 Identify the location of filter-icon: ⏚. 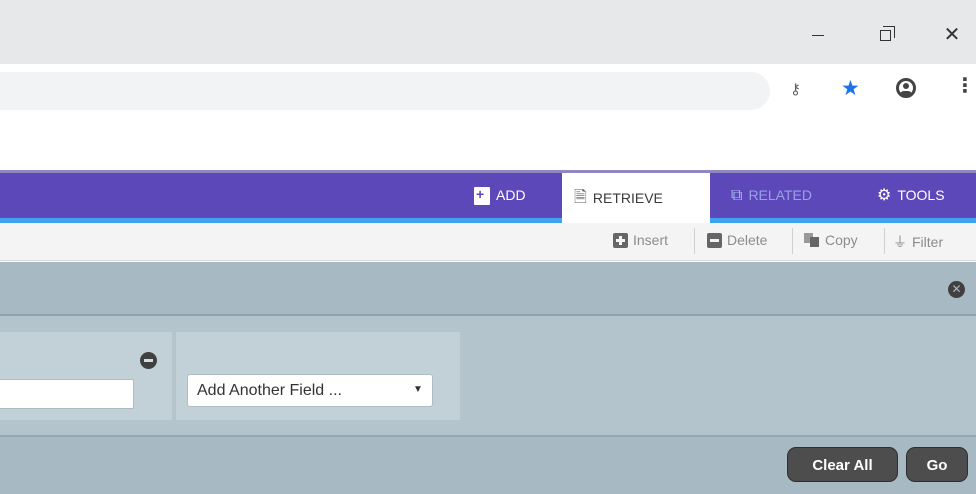
(900, 242).